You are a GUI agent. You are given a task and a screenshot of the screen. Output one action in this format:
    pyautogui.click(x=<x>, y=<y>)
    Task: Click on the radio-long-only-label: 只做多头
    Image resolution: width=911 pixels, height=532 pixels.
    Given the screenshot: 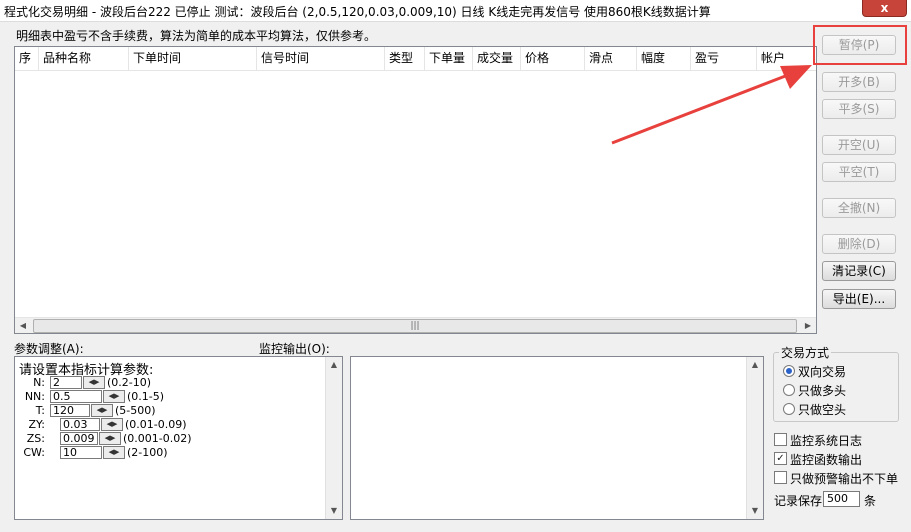 What is the action you would take?
    pyautogui.click(x=822, y=390)
    